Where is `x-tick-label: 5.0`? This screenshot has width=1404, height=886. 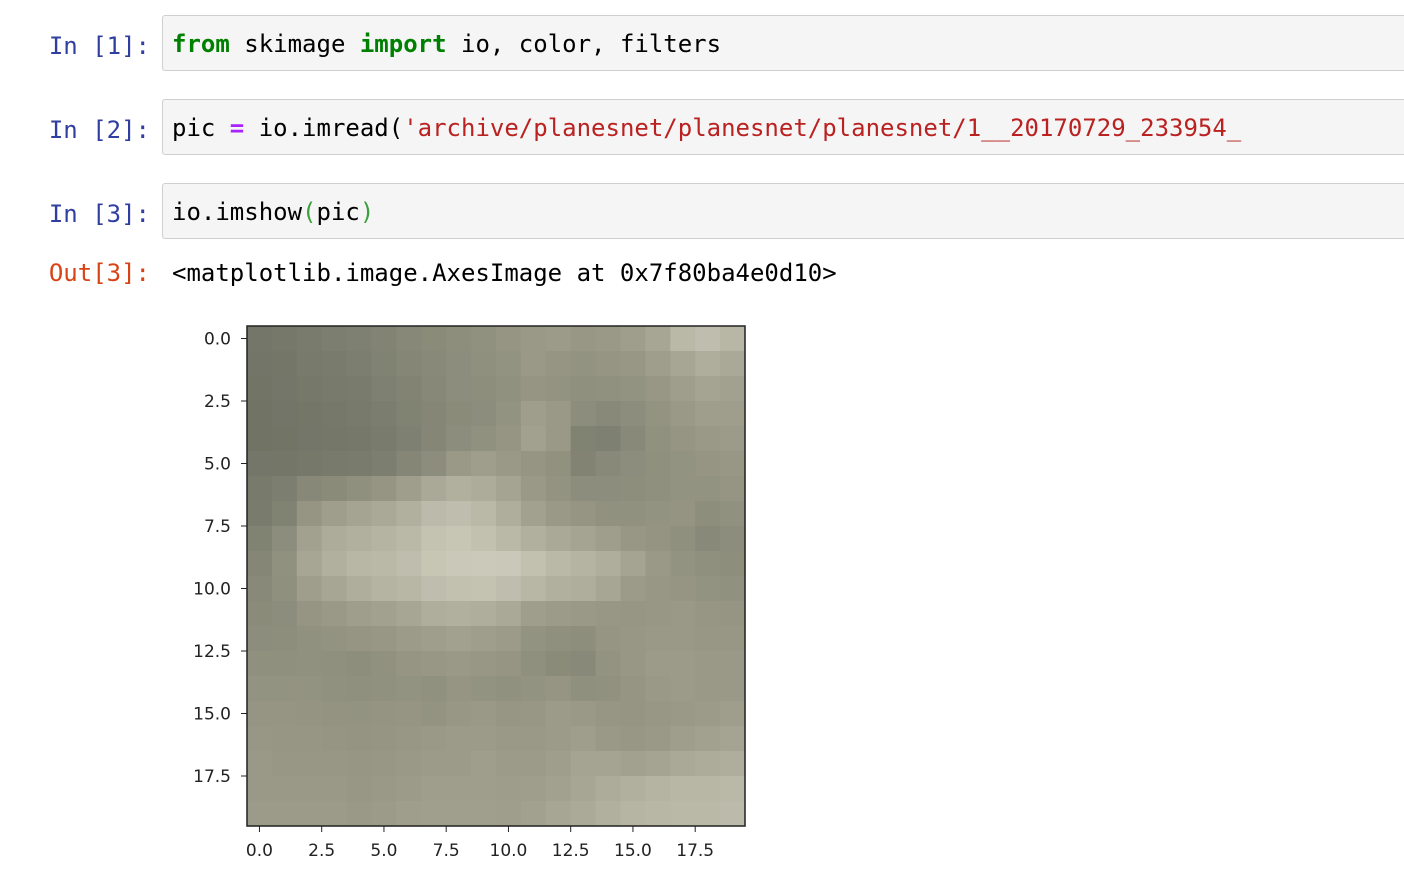 x-tick-label: 5.0 is located at coordinates (383, 851).